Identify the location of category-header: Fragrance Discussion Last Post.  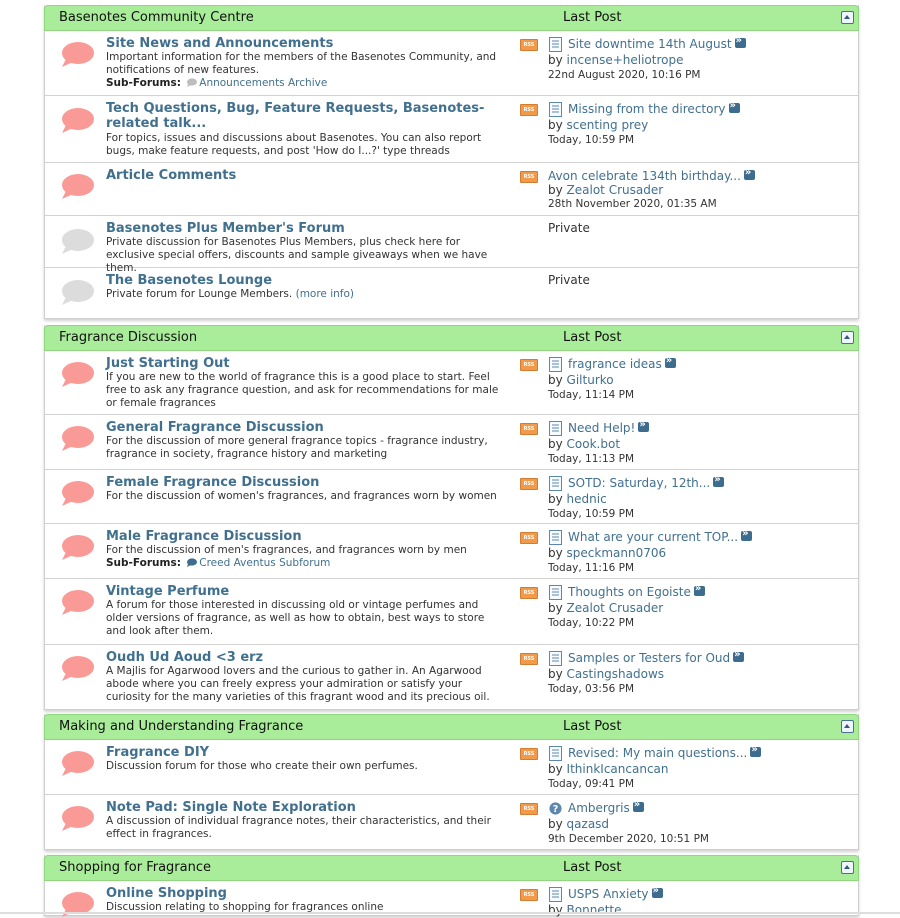
(451, 338).